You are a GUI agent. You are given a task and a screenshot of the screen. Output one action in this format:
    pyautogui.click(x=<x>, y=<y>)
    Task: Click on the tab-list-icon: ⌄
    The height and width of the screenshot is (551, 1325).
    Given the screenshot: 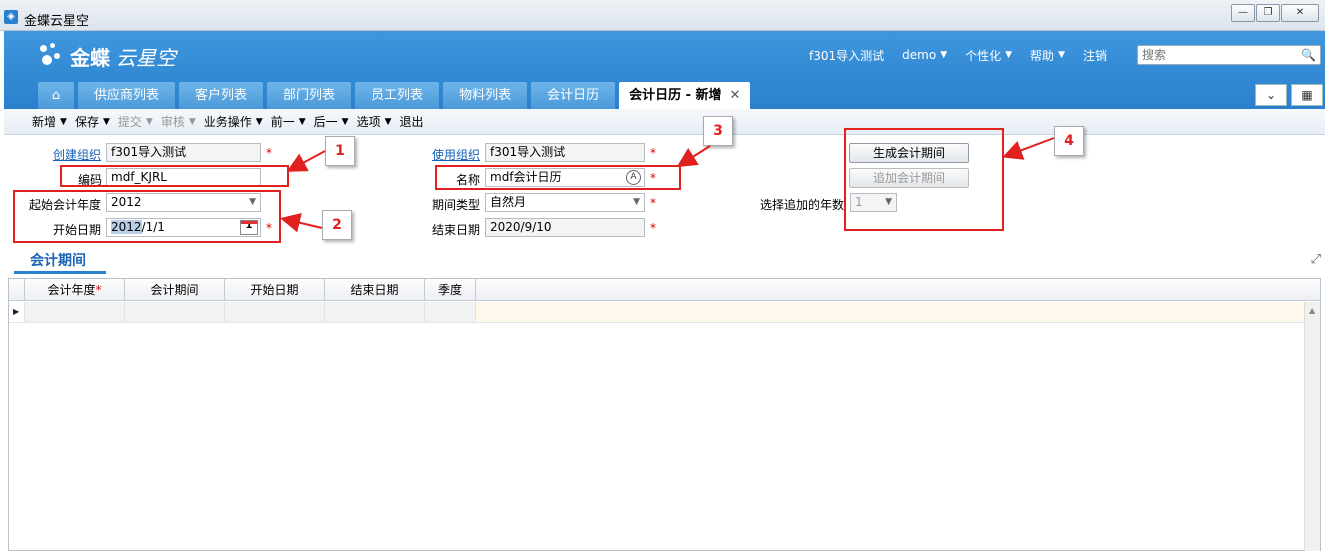 What is the action you would take?
    pyautogui.click(x=1271, y=95)
    